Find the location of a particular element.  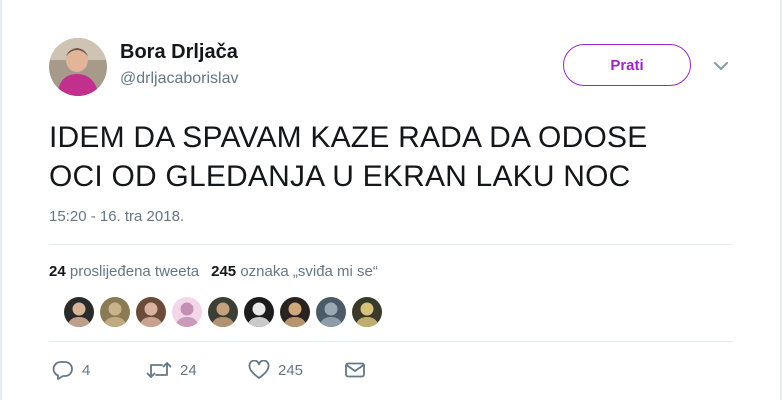

likes-count: 245 is located at coordinates (224, 271).